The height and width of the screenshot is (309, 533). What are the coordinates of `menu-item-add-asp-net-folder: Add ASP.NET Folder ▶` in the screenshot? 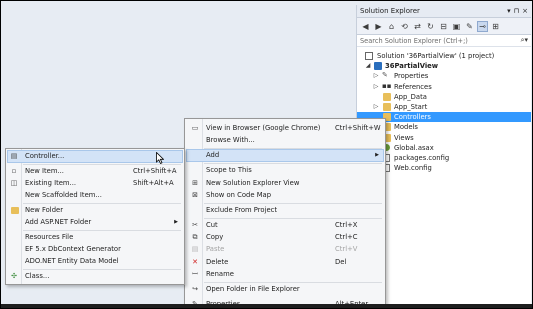 It's located at (95, 222).